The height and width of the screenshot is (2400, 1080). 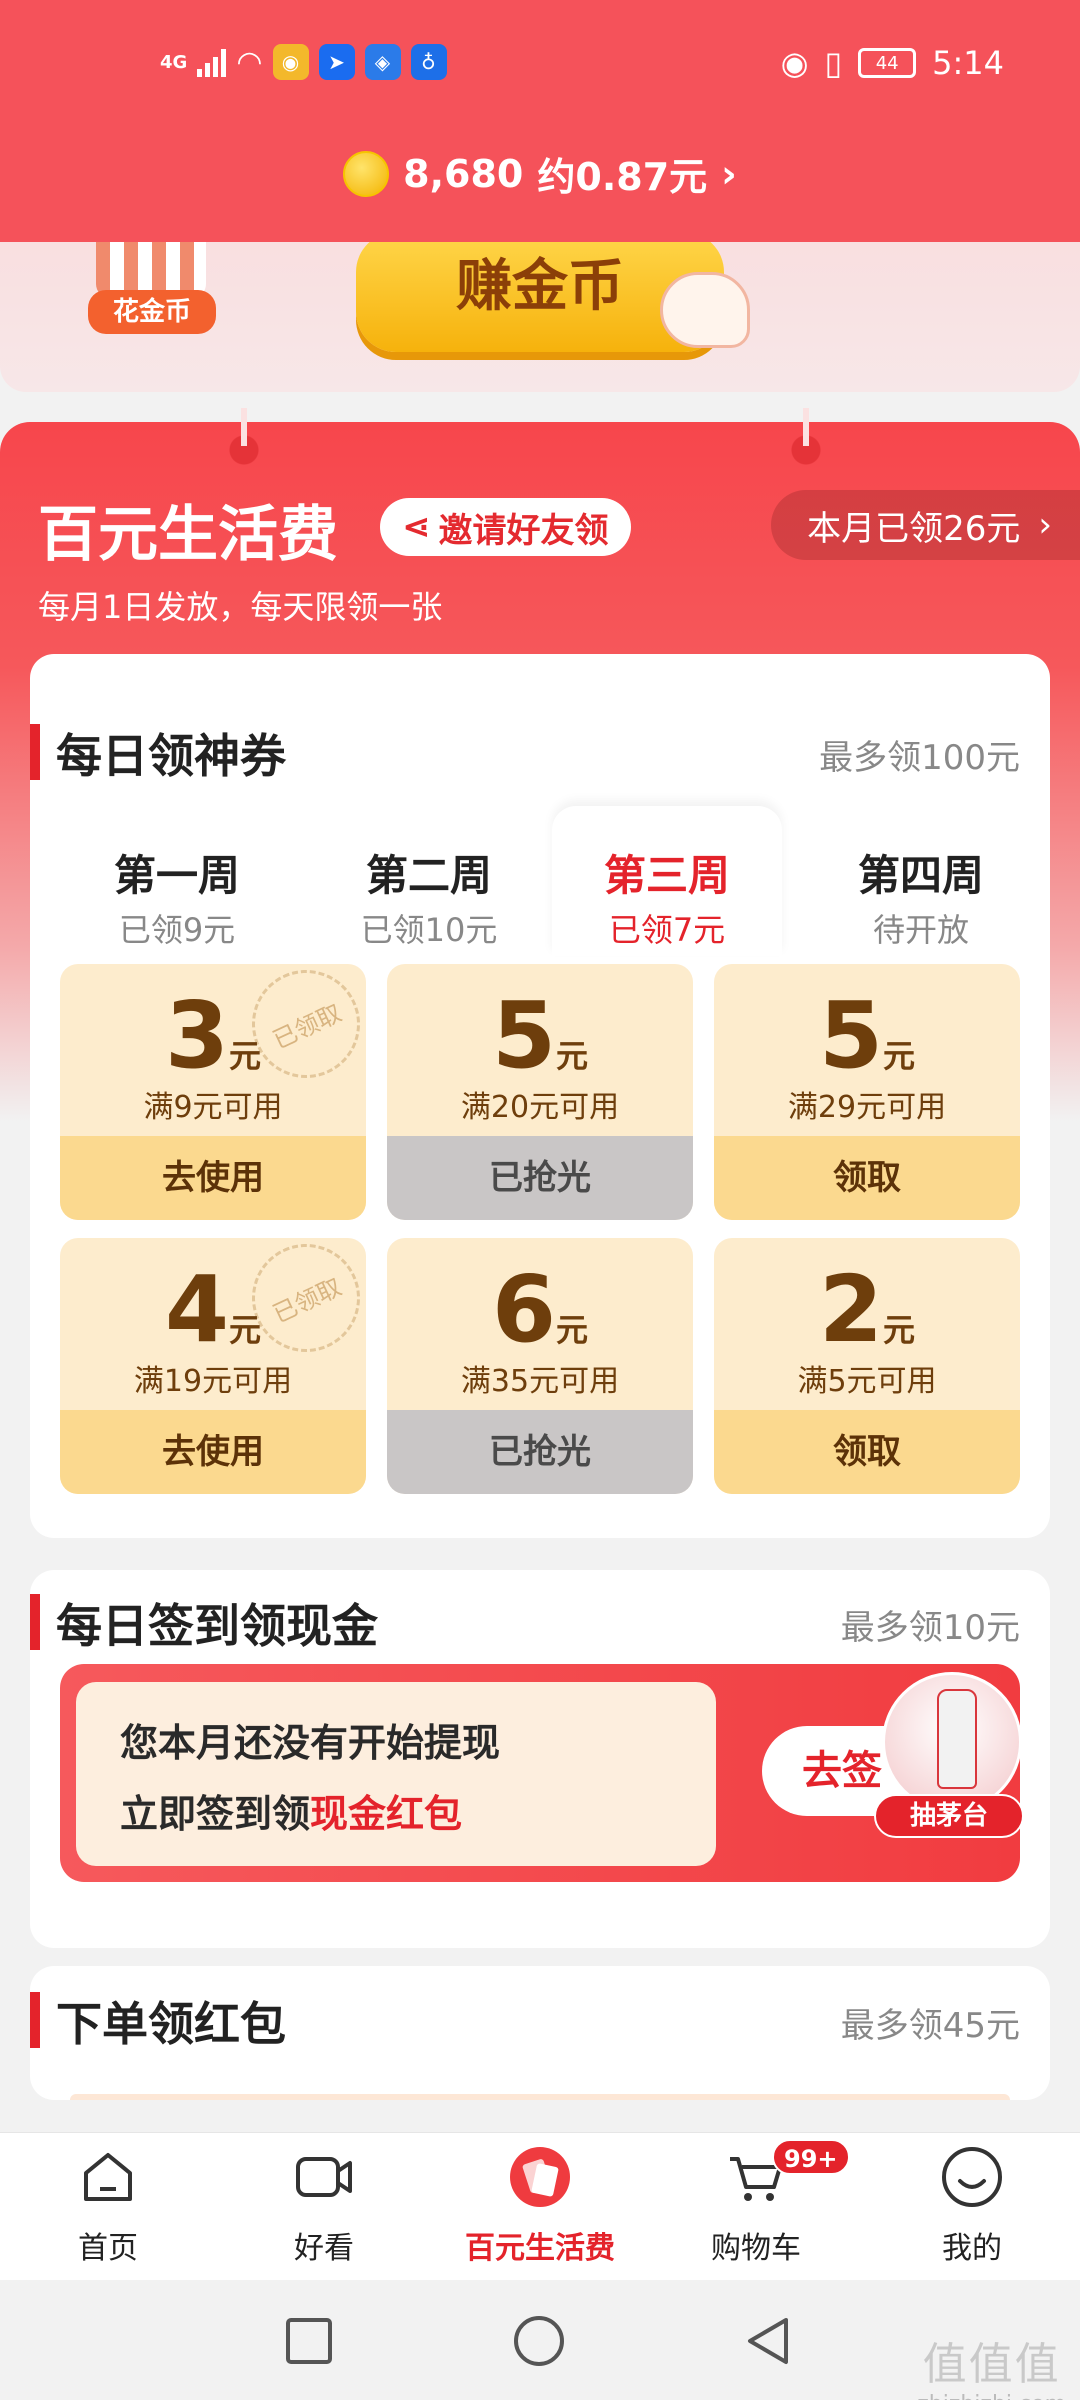 What do you see at coordinates (429, 930) in the screenshot?
I see `week-status: 已领10元` at bounding box center [429, 930].